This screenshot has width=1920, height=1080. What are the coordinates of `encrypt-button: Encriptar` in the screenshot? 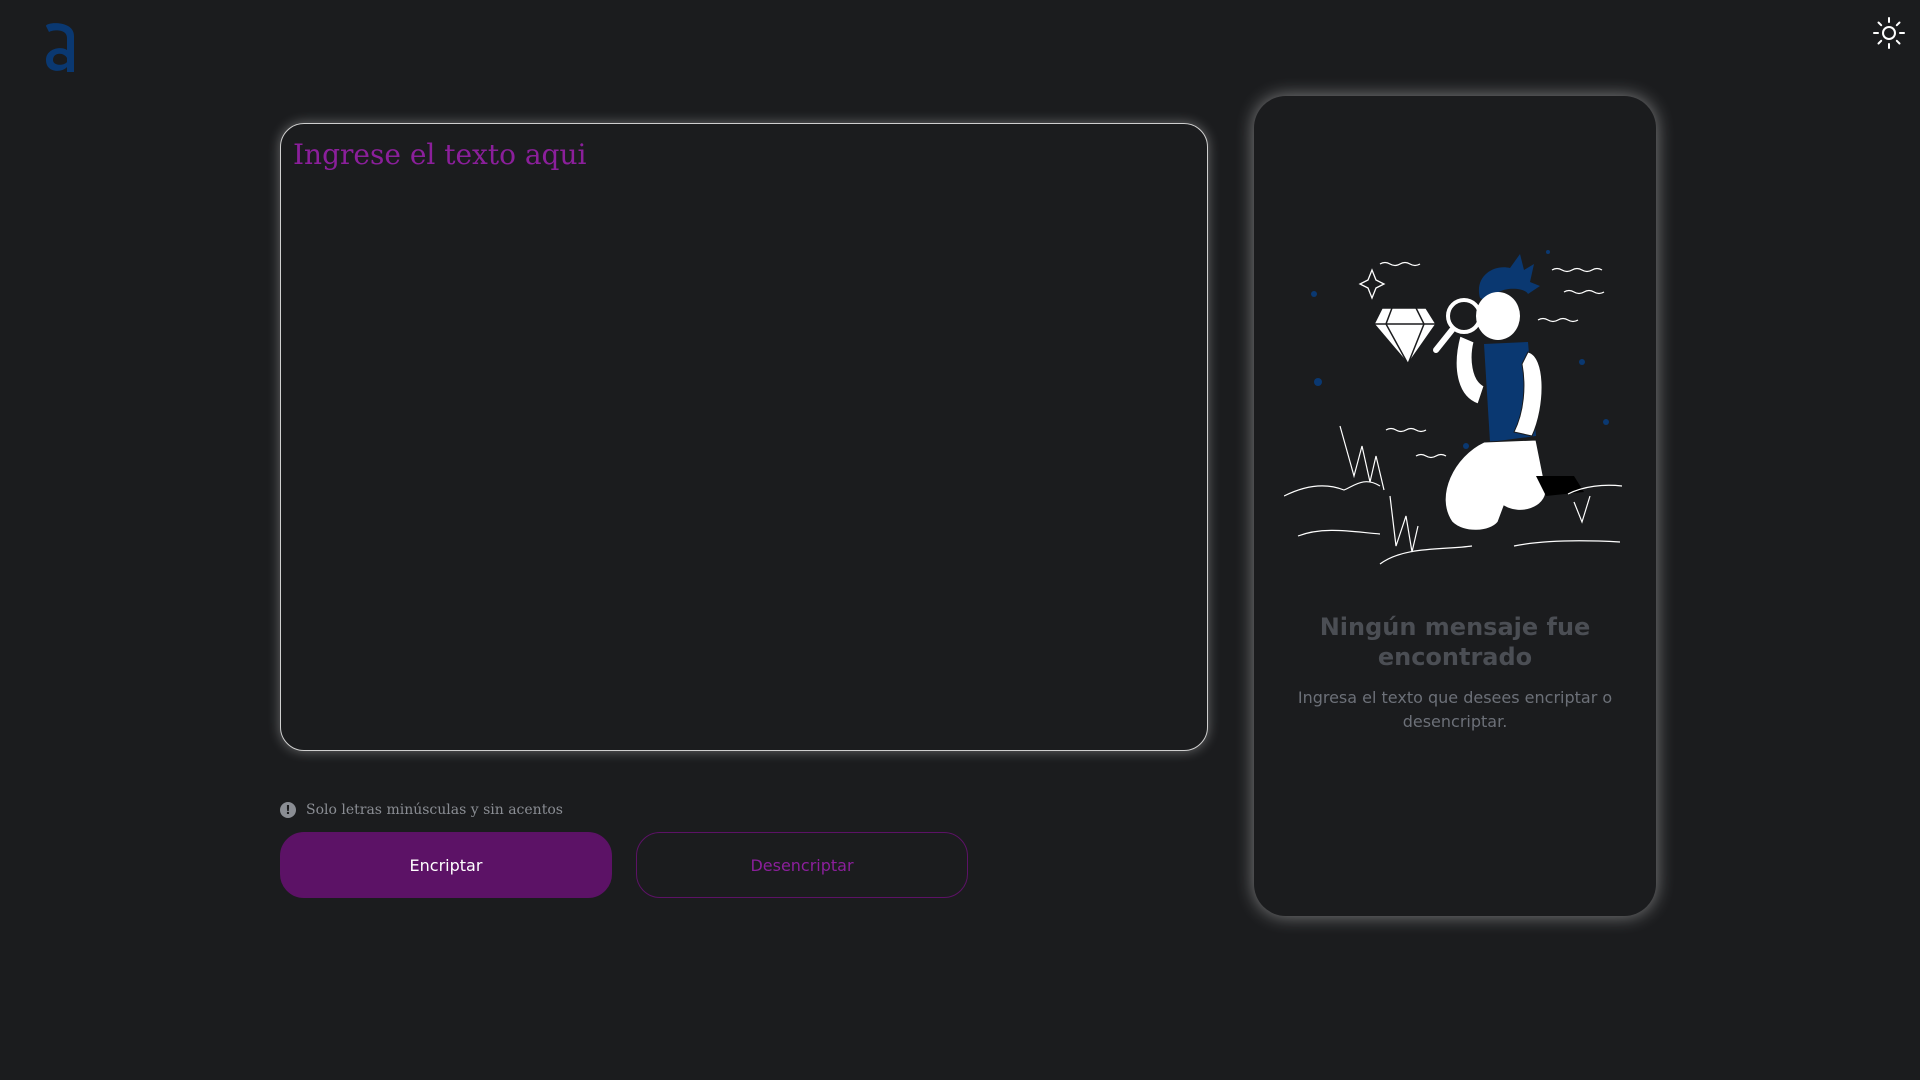 It's located at (446, 865).